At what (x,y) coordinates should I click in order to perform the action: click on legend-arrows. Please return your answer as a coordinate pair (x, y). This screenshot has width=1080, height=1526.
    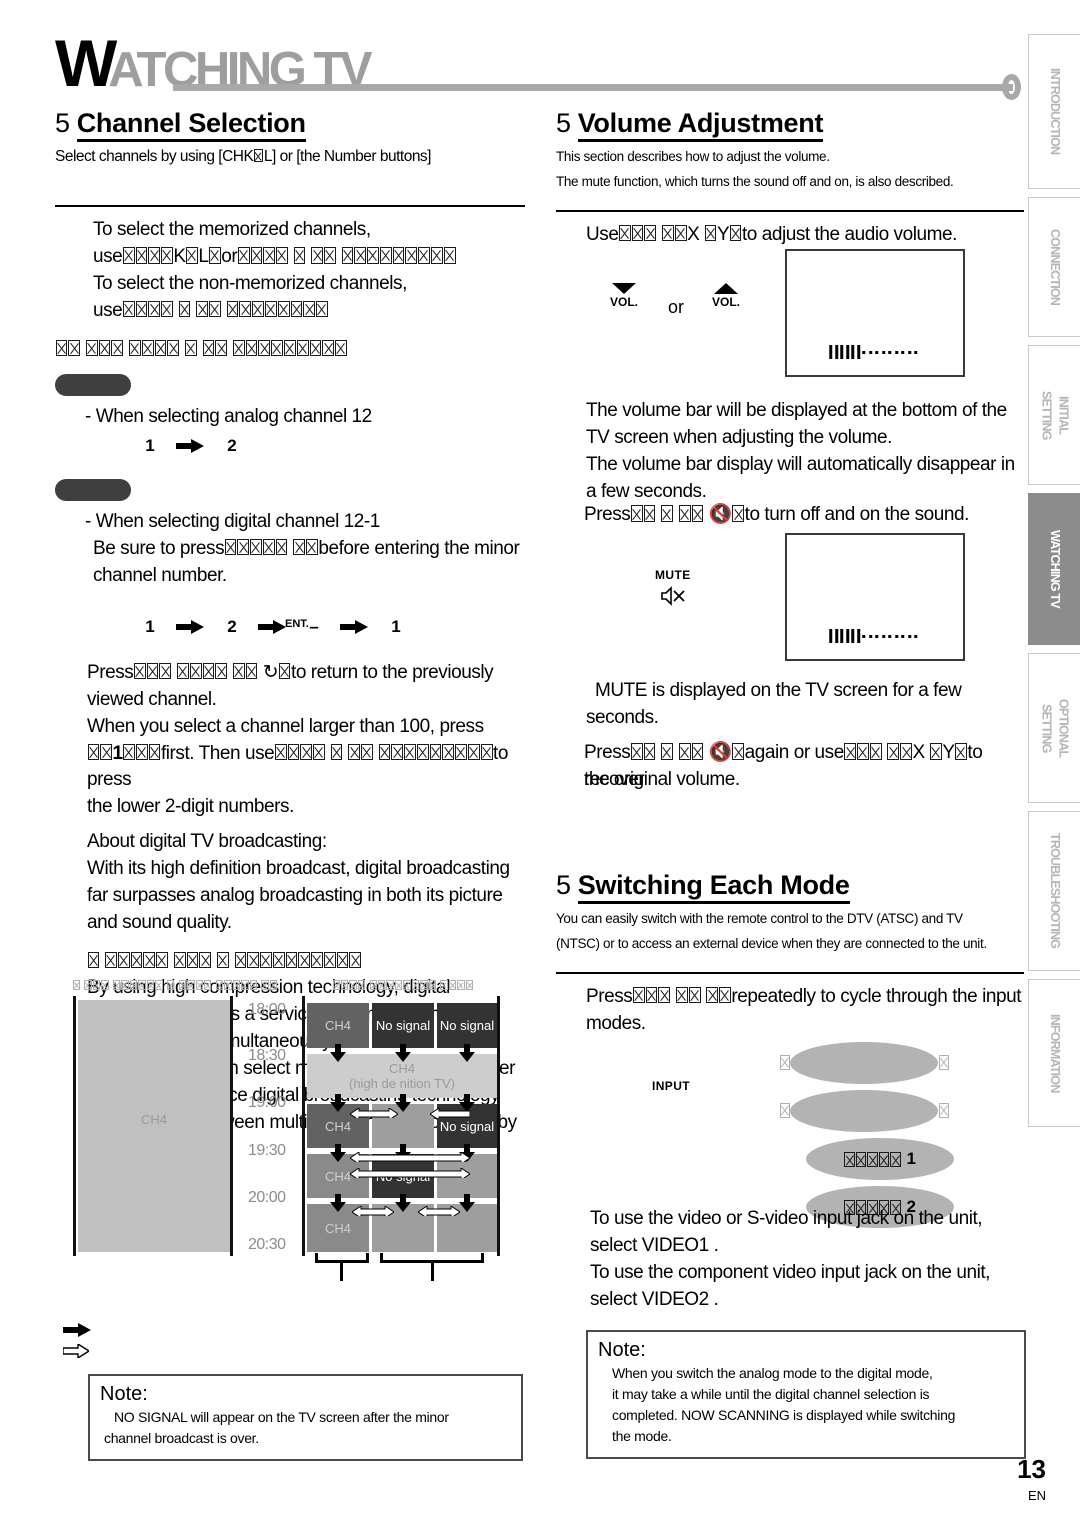
    Looking at the image, I should click on (78, 1340).